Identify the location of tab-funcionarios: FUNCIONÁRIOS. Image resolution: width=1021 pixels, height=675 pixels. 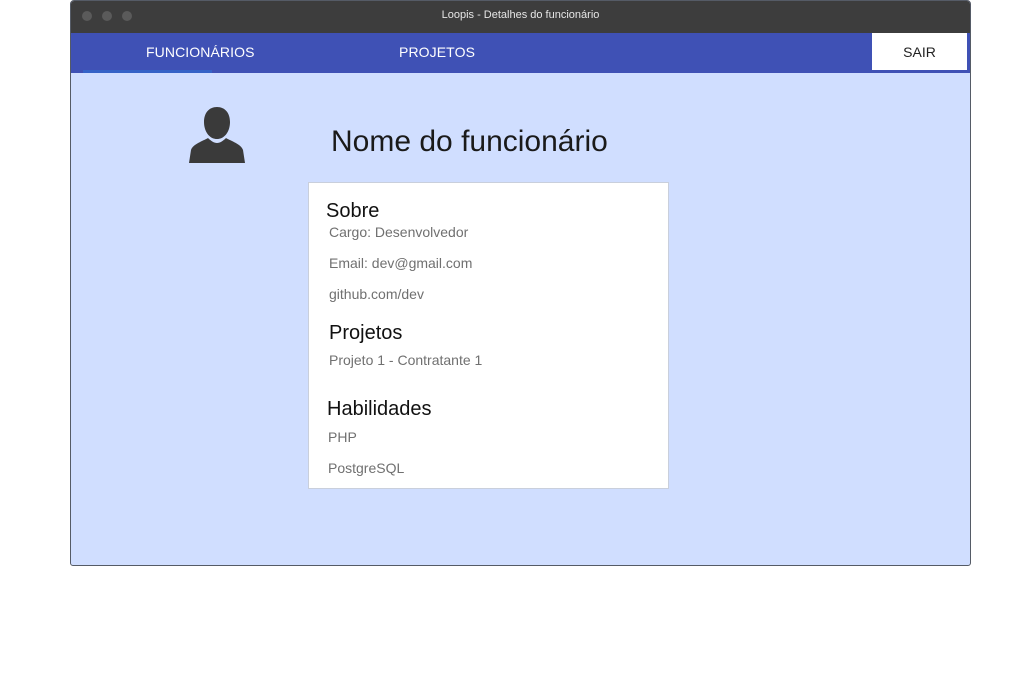
(200, 52).